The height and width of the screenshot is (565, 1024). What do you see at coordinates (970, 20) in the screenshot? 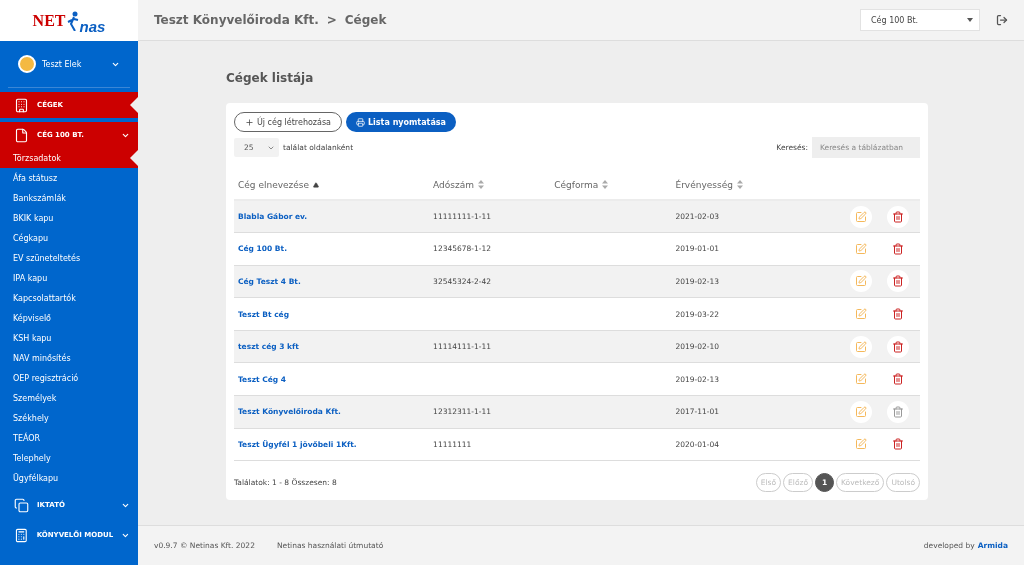
I see `caret-icon` at bounding box center [970, 20].